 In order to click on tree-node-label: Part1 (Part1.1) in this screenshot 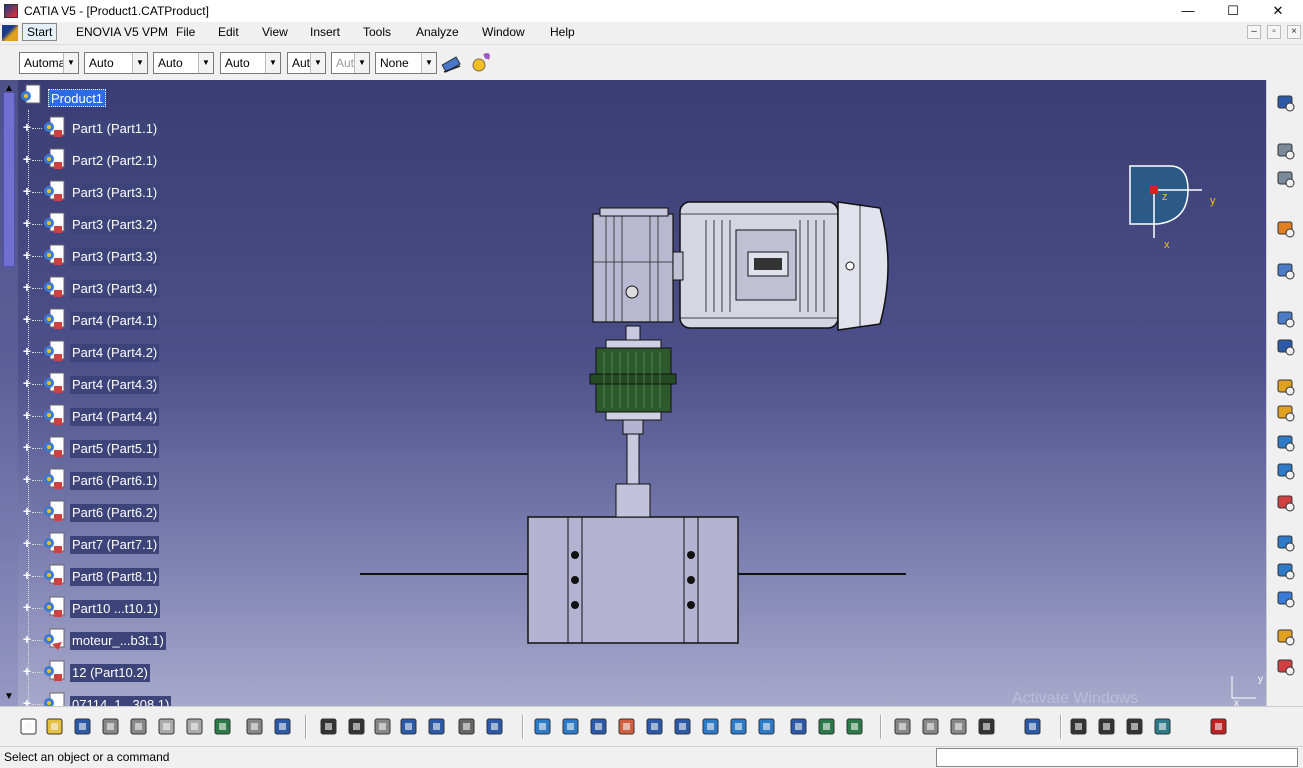, I will do `click(115, 129)`.